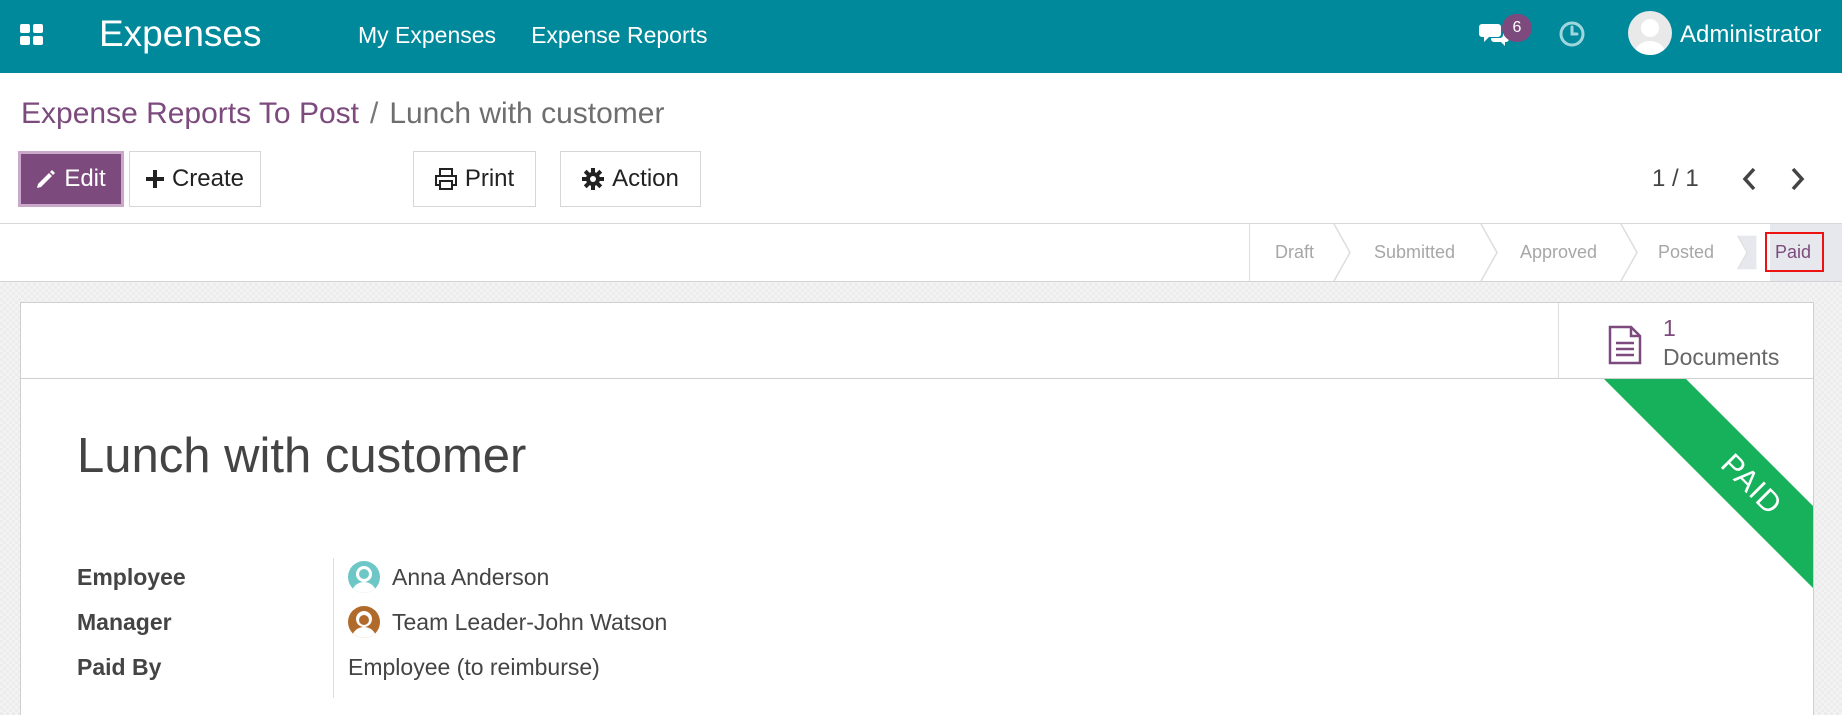 The image size is (1842, 715). What do you see at coordinates (921, 253) in the screenshot?
I see `statusbar: Draft Submitted Approved Posted Paid` at bounding box center [921, 253].